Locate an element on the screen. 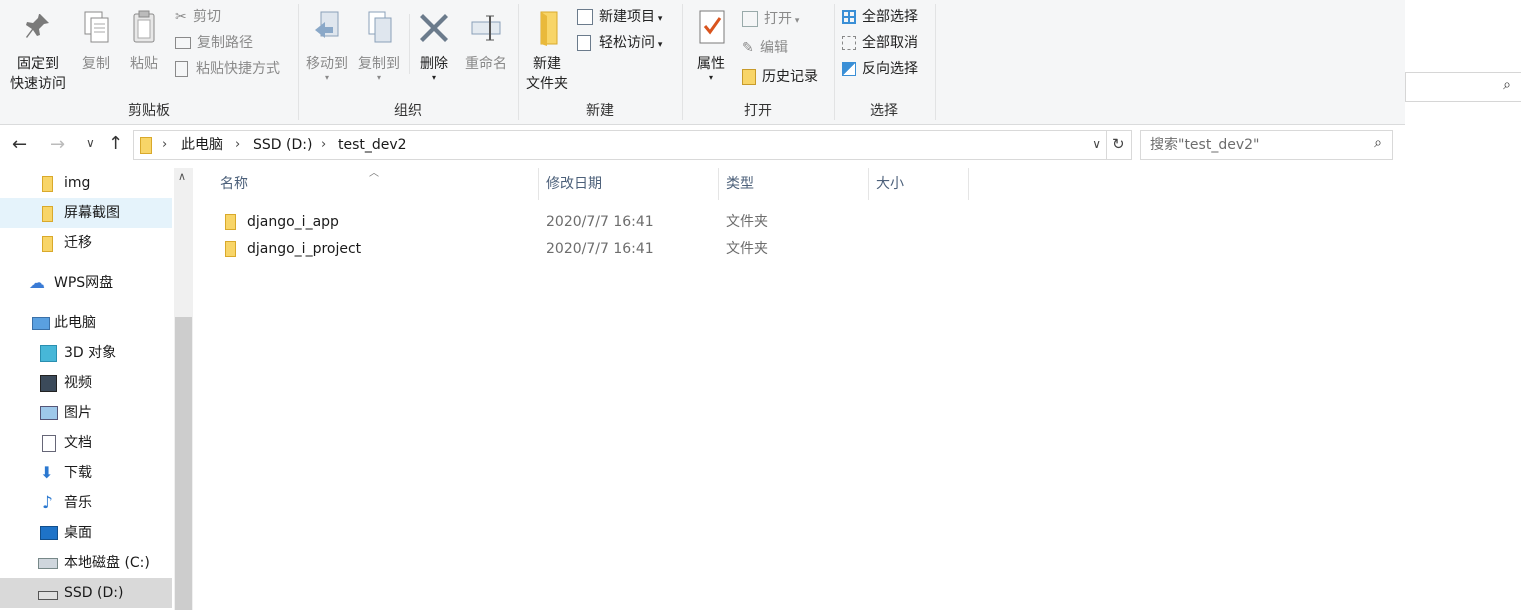 Image resolution: width=1525 pixels, height=610 pixels. up-arrow-icon: ↑ is located at coordinates (116, 143).